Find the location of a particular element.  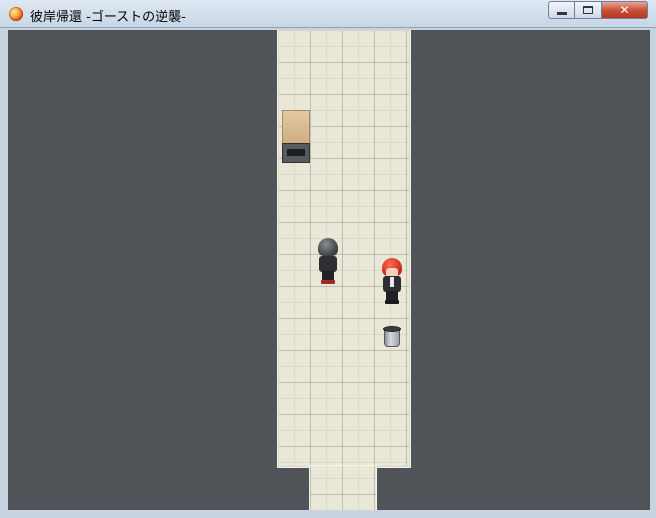

close-button: ✕ is located at coordinates (625, 10).